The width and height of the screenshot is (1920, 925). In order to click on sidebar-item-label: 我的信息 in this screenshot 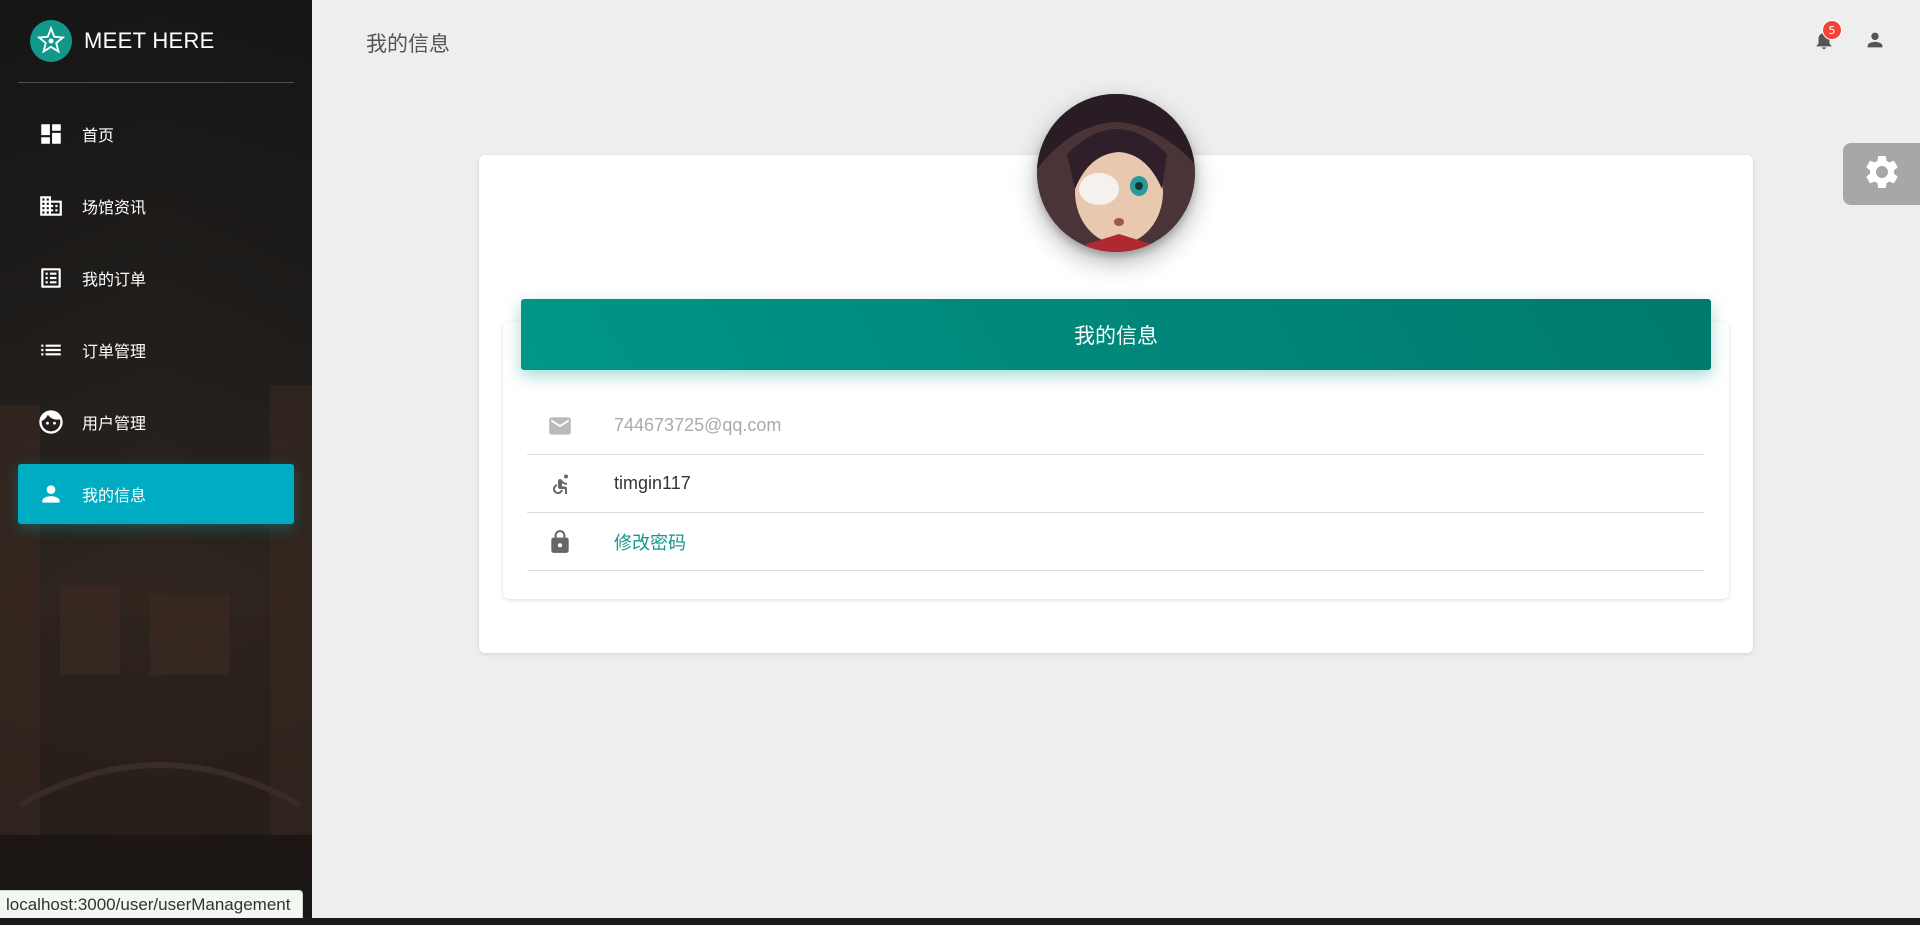, I will do `click(114, 495)`.